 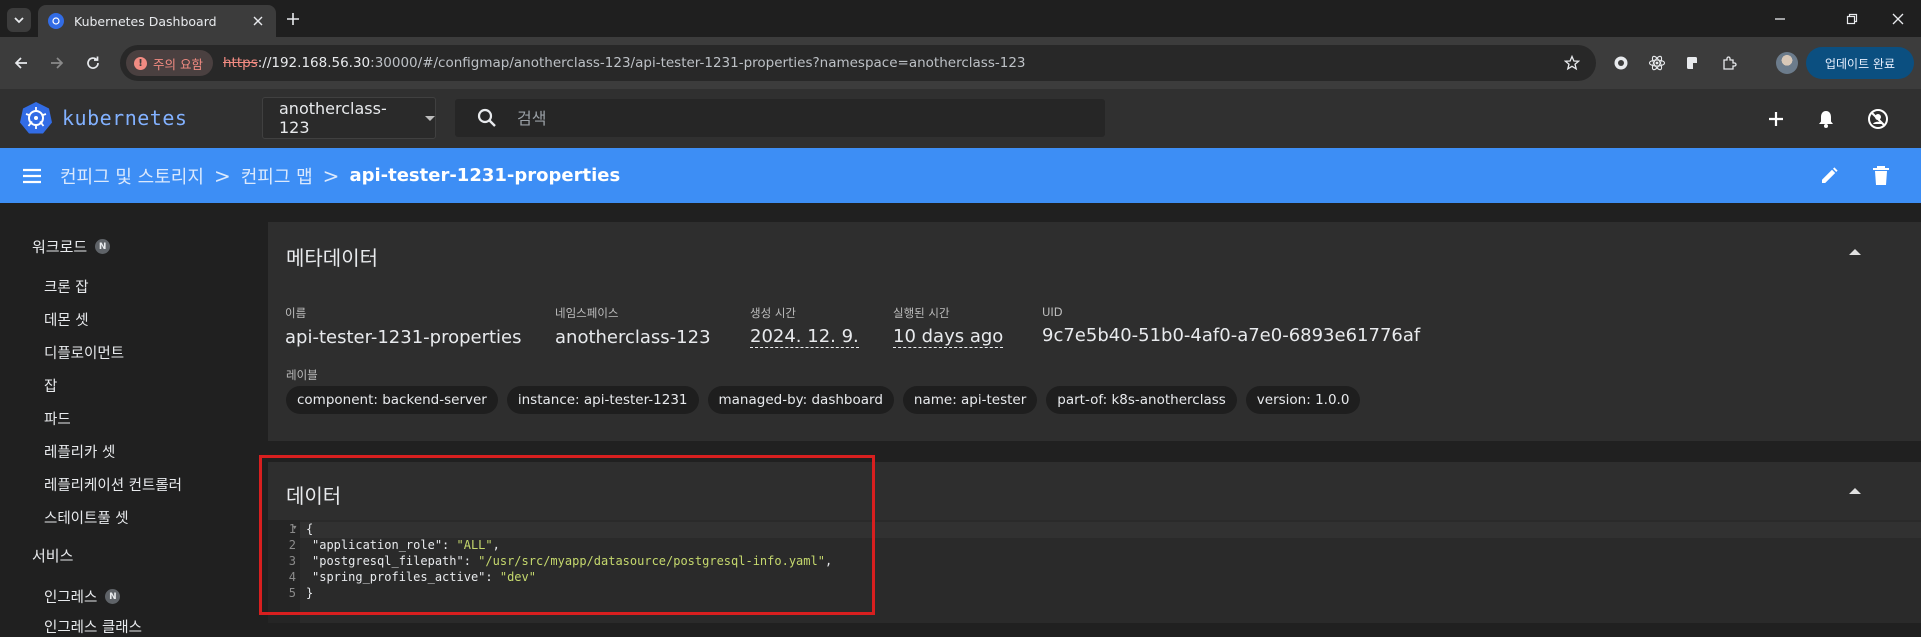 I want to click on line-number: 4, so click(x=292, y=577).